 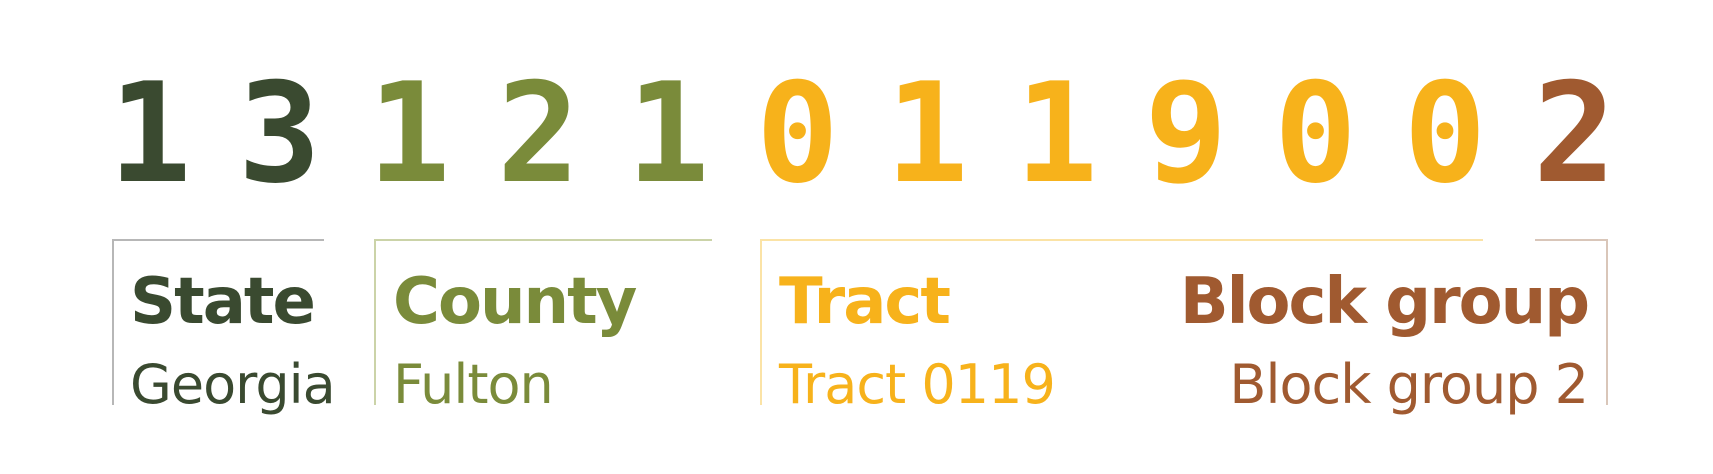 I want to click on geoid-digit-7: 1, so click(x=926, y=133).